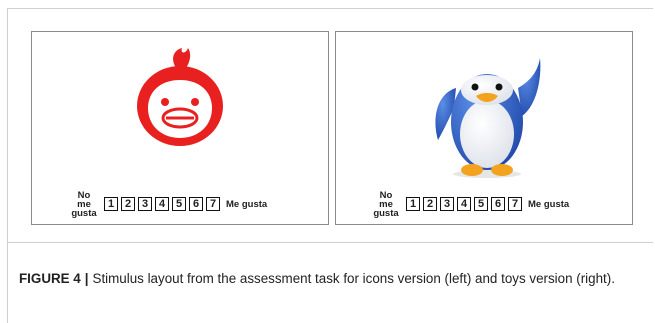 The height and width of the screenshot is (323, 655). I want to click on penguin-toy-blue, so click(488, 118).